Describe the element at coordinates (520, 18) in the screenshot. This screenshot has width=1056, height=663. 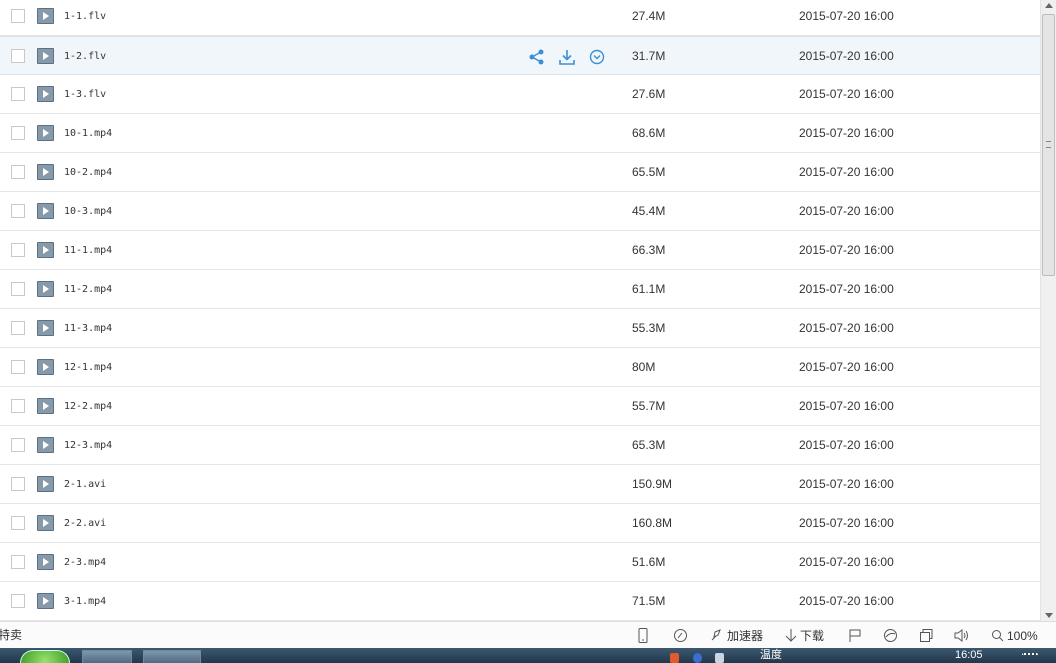
I see `file-row: 1-1.flv 27.4M 2015-07-20 16:00` at that location.